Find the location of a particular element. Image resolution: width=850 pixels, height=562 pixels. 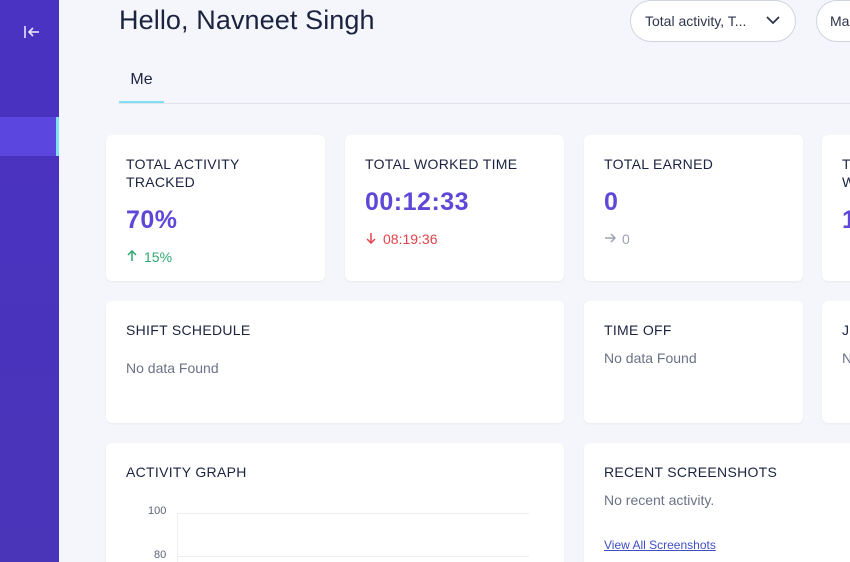

stat-card-worked-time: TOTAL WORKED TIME 00:12:33 08:19:36 is located at coordinates (454, 208).